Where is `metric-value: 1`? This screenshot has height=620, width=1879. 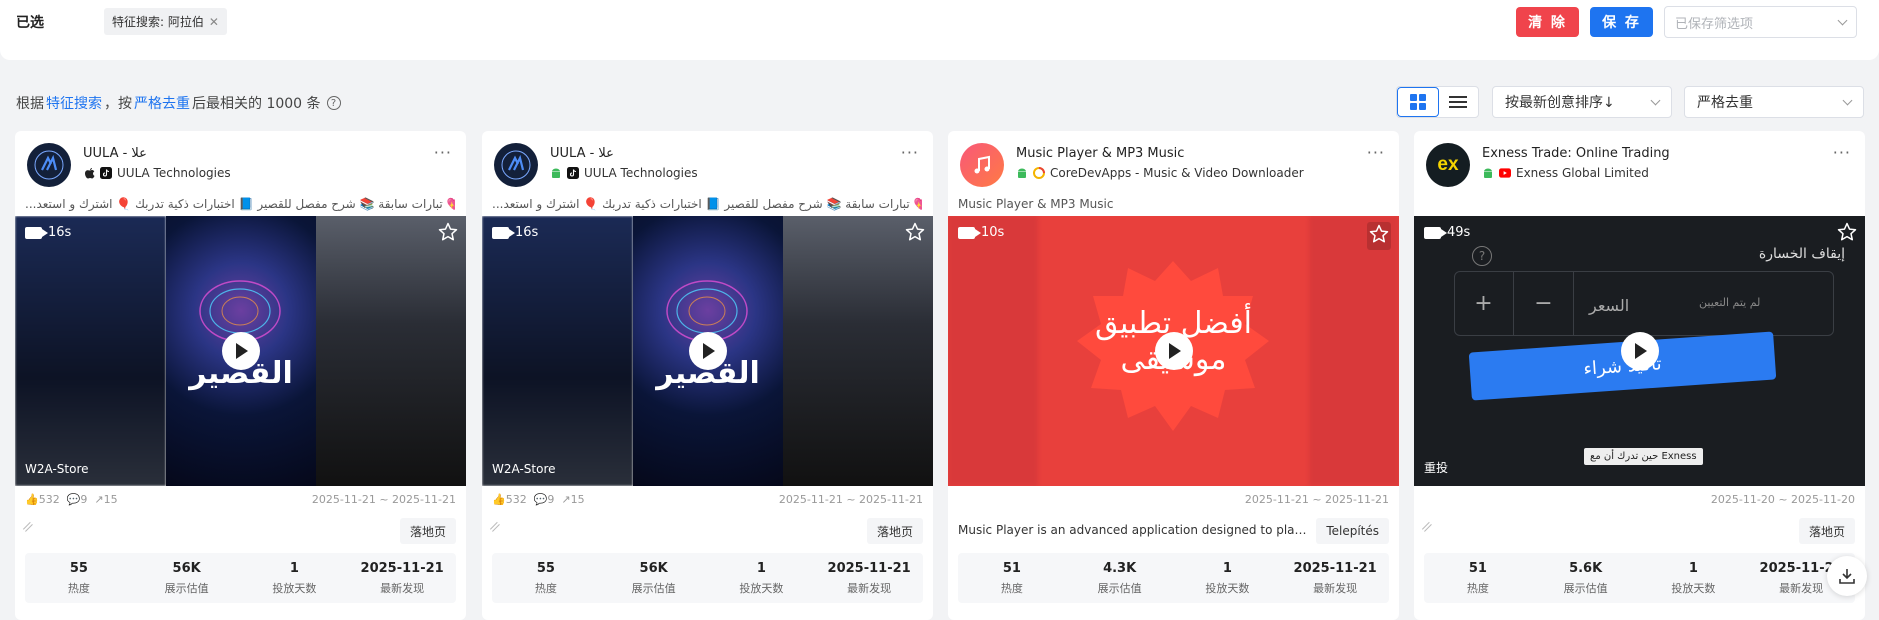
metric-value: 1 is located at coordinates (294, 568).